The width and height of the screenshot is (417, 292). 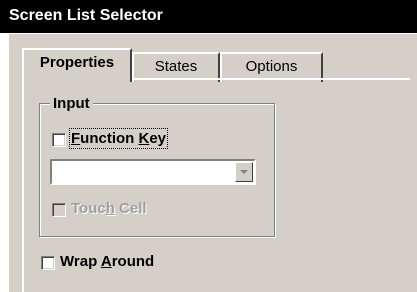 I want to click on chevron-down-icon, so click(x=244, y=172).